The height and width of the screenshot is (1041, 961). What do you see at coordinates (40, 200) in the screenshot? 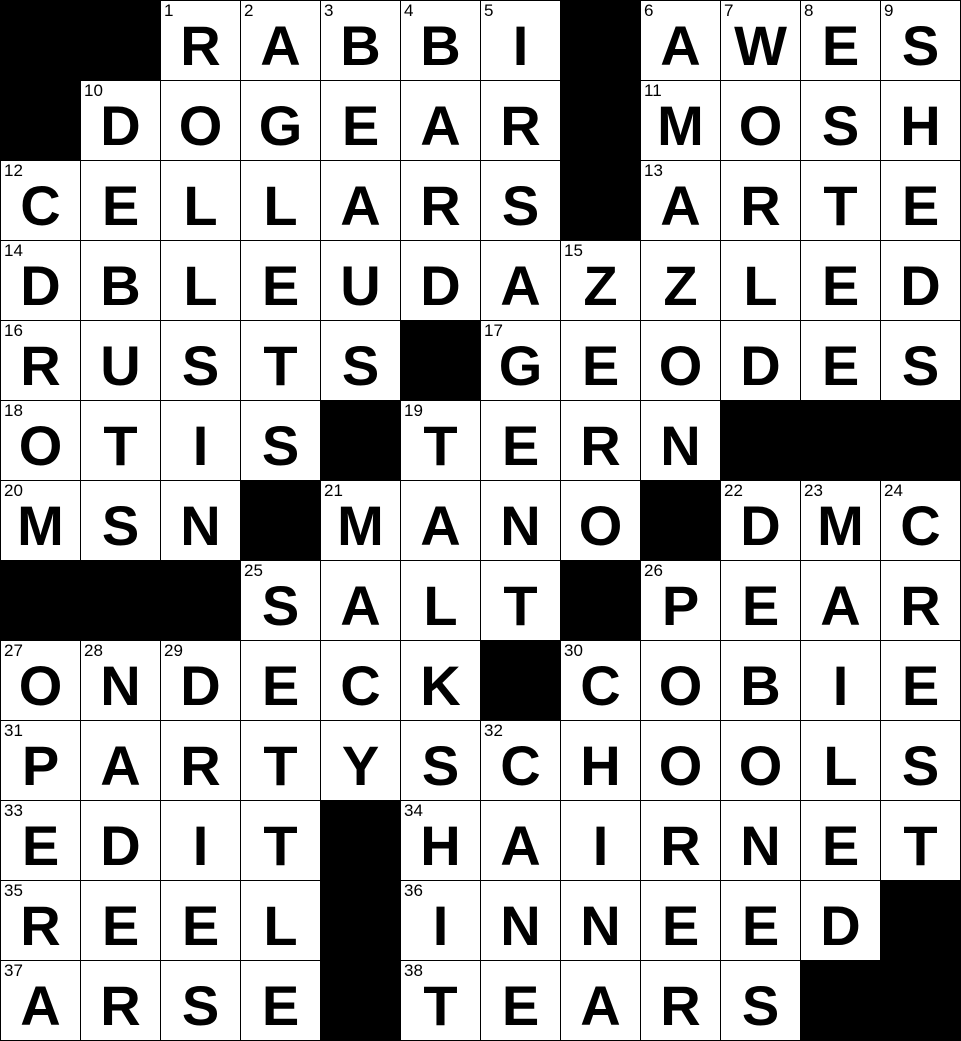
I see `grid-cell: 12 C` at bounding box center [40, 200].